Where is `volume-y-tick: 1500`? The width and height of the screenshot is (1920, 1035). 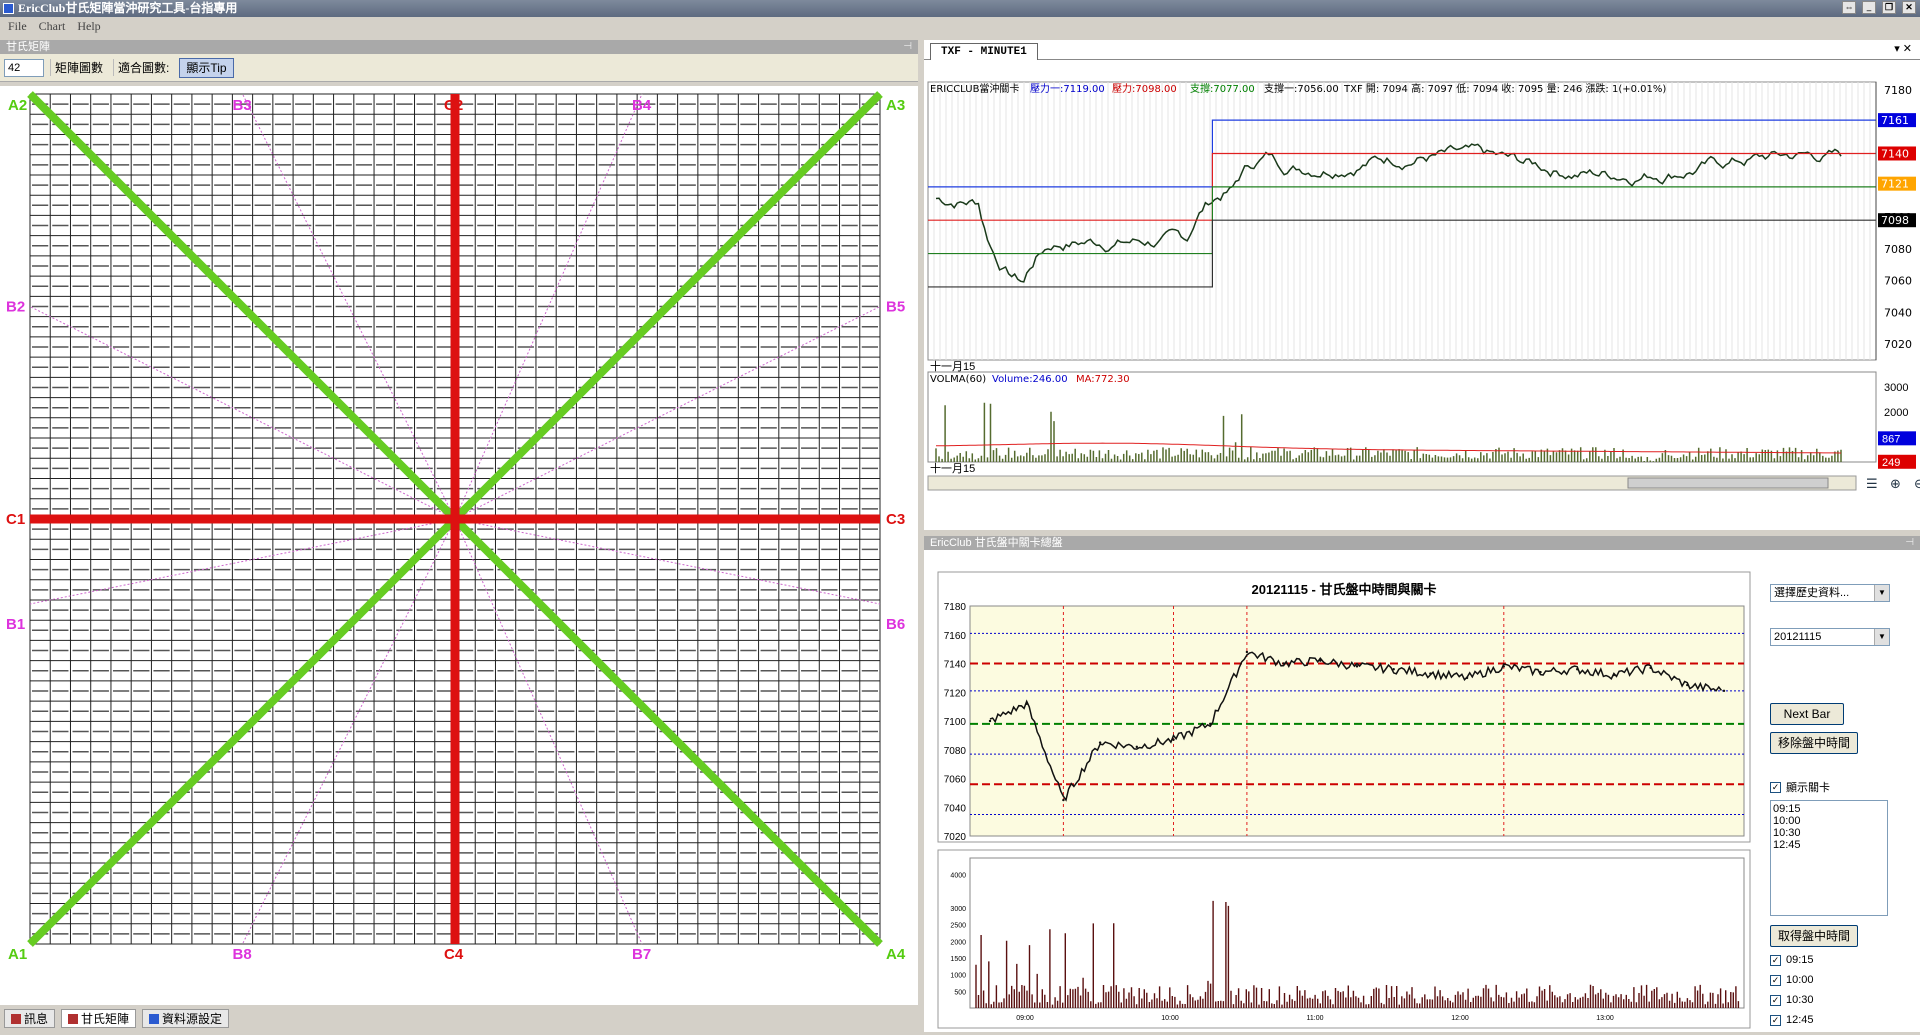
volume-y-tick: 1500 is located at coordinates (958, 959).